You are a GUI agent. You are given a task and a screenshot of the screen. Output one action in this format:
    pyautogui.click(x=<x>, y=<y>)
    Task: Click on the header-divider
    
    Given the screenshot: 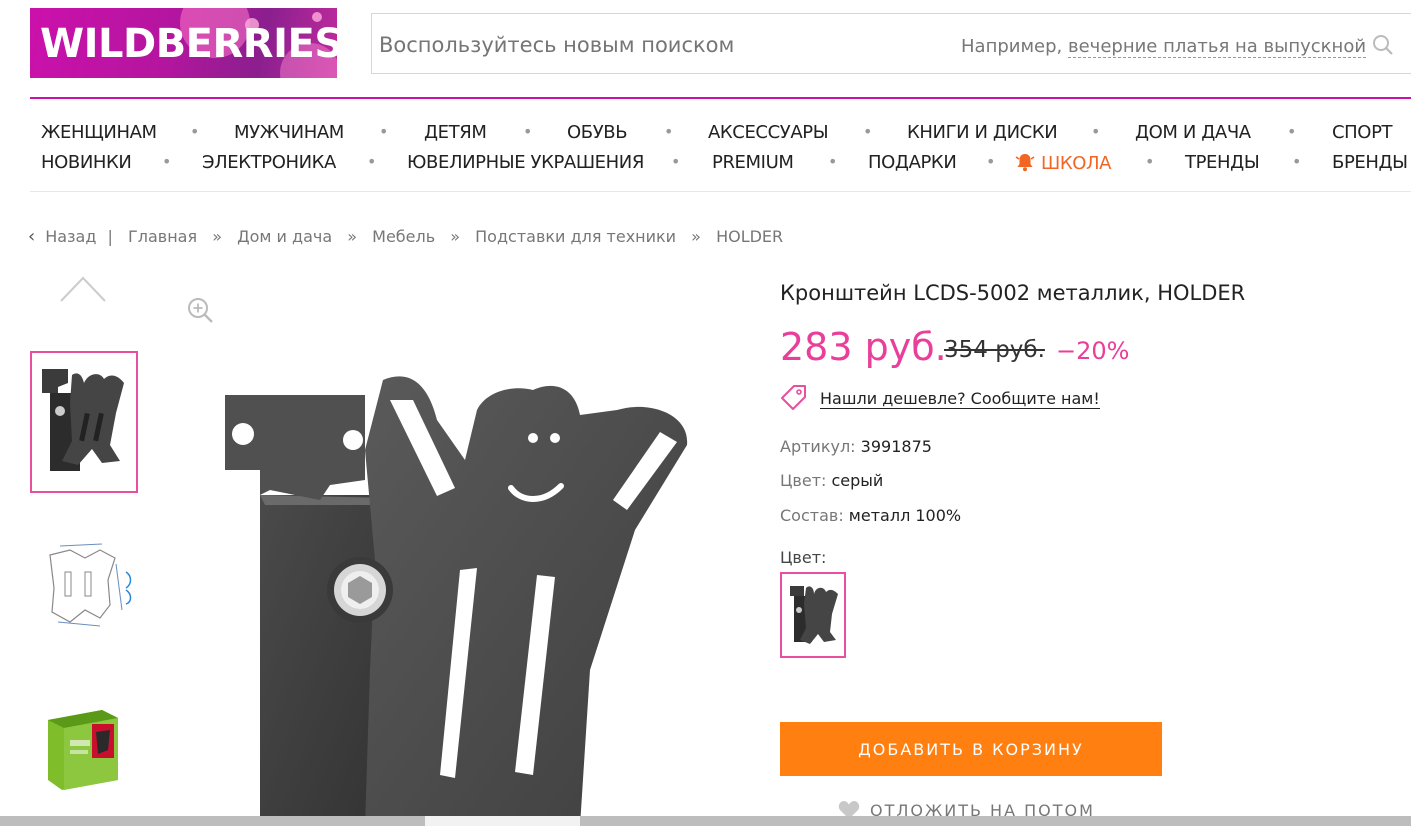 What is the action you would take?
    pyautogui.click(x=720, y=98)
    